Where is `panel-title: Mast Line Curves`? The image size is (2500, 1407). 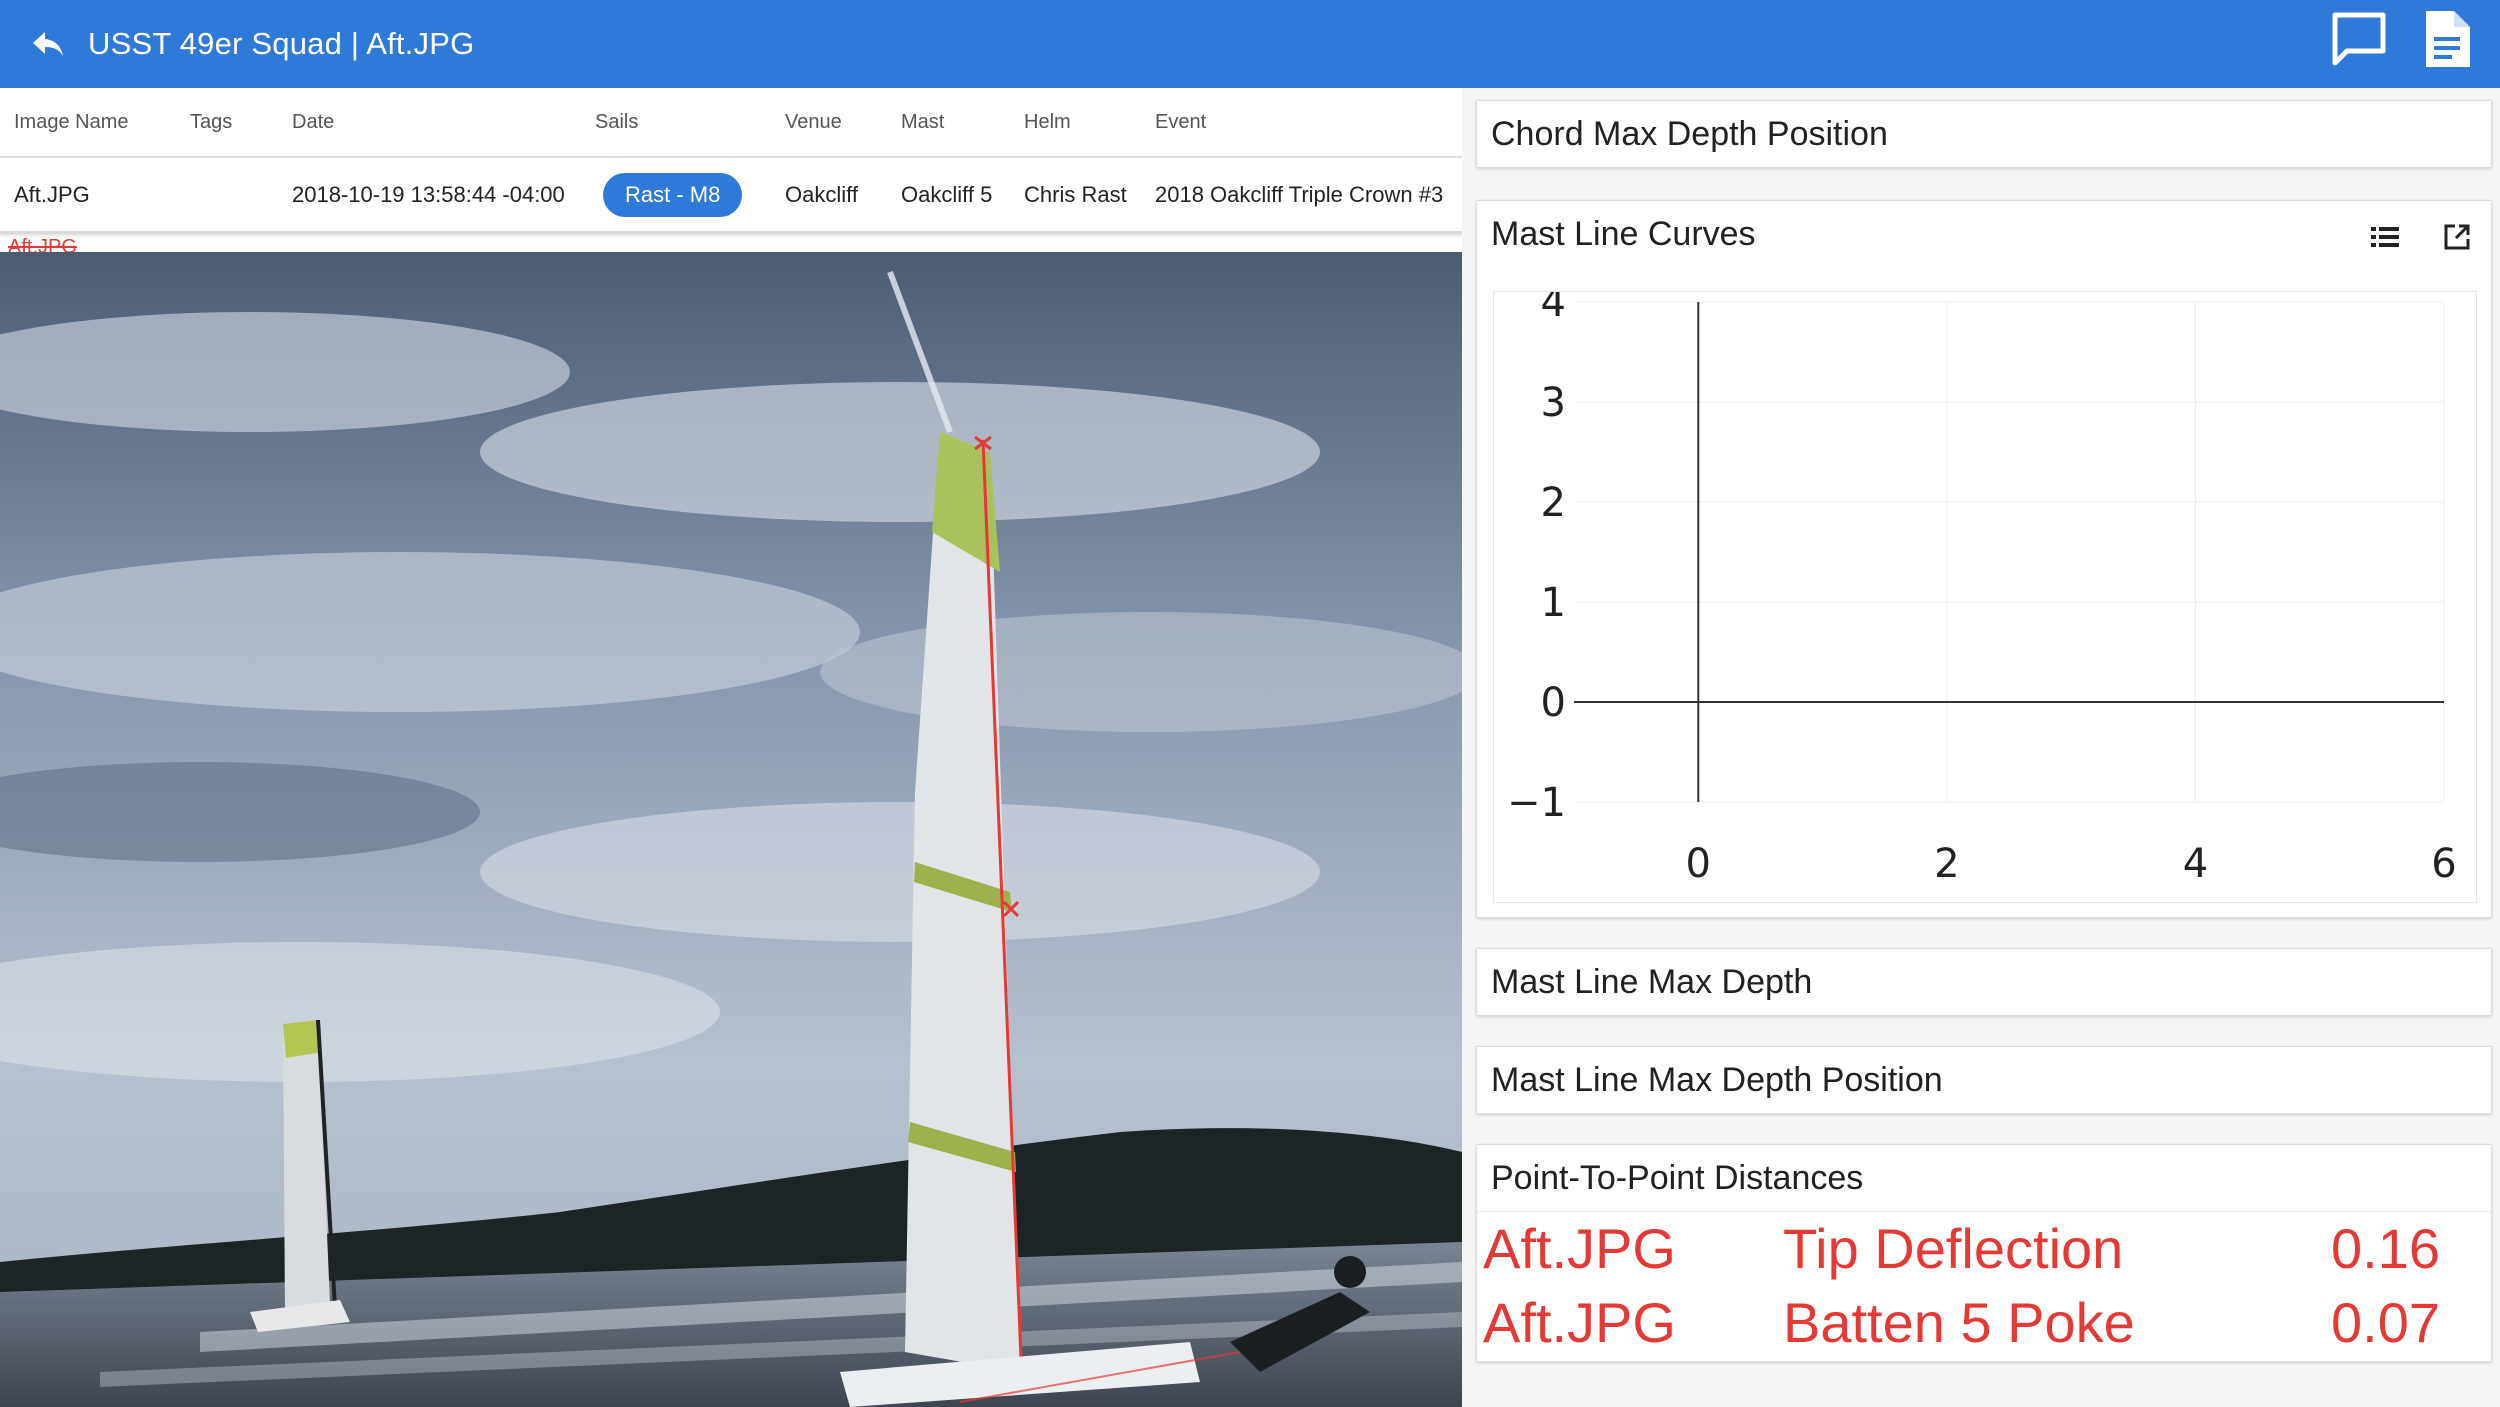 panel-title: Mast Line Curves is located at coordinates (1623, 233).